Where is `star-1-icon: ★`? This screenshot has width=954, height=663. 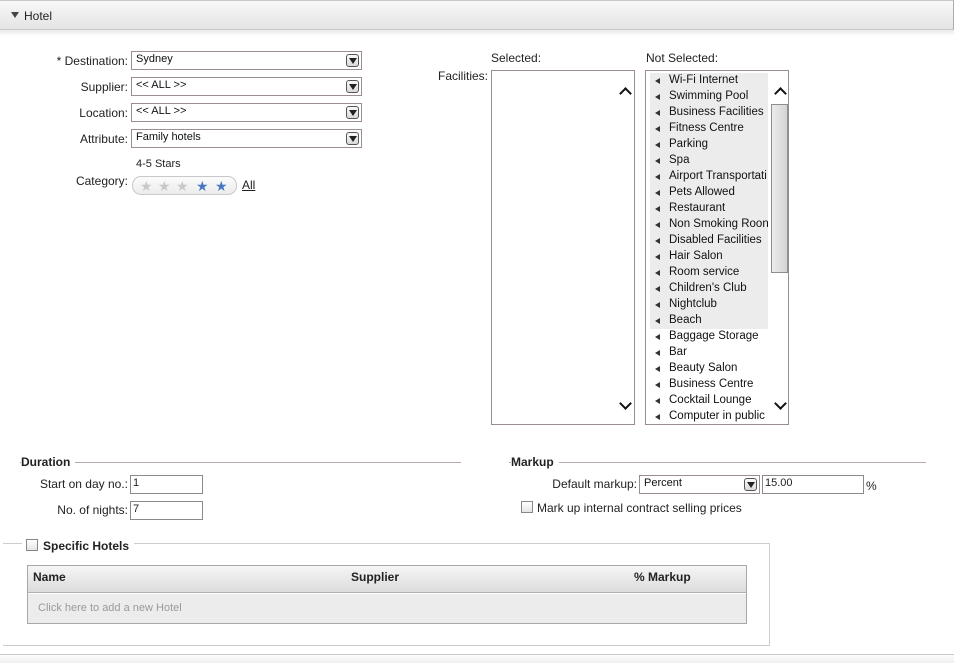 star-1-icon: ★ is located at coordinates (146, 186).